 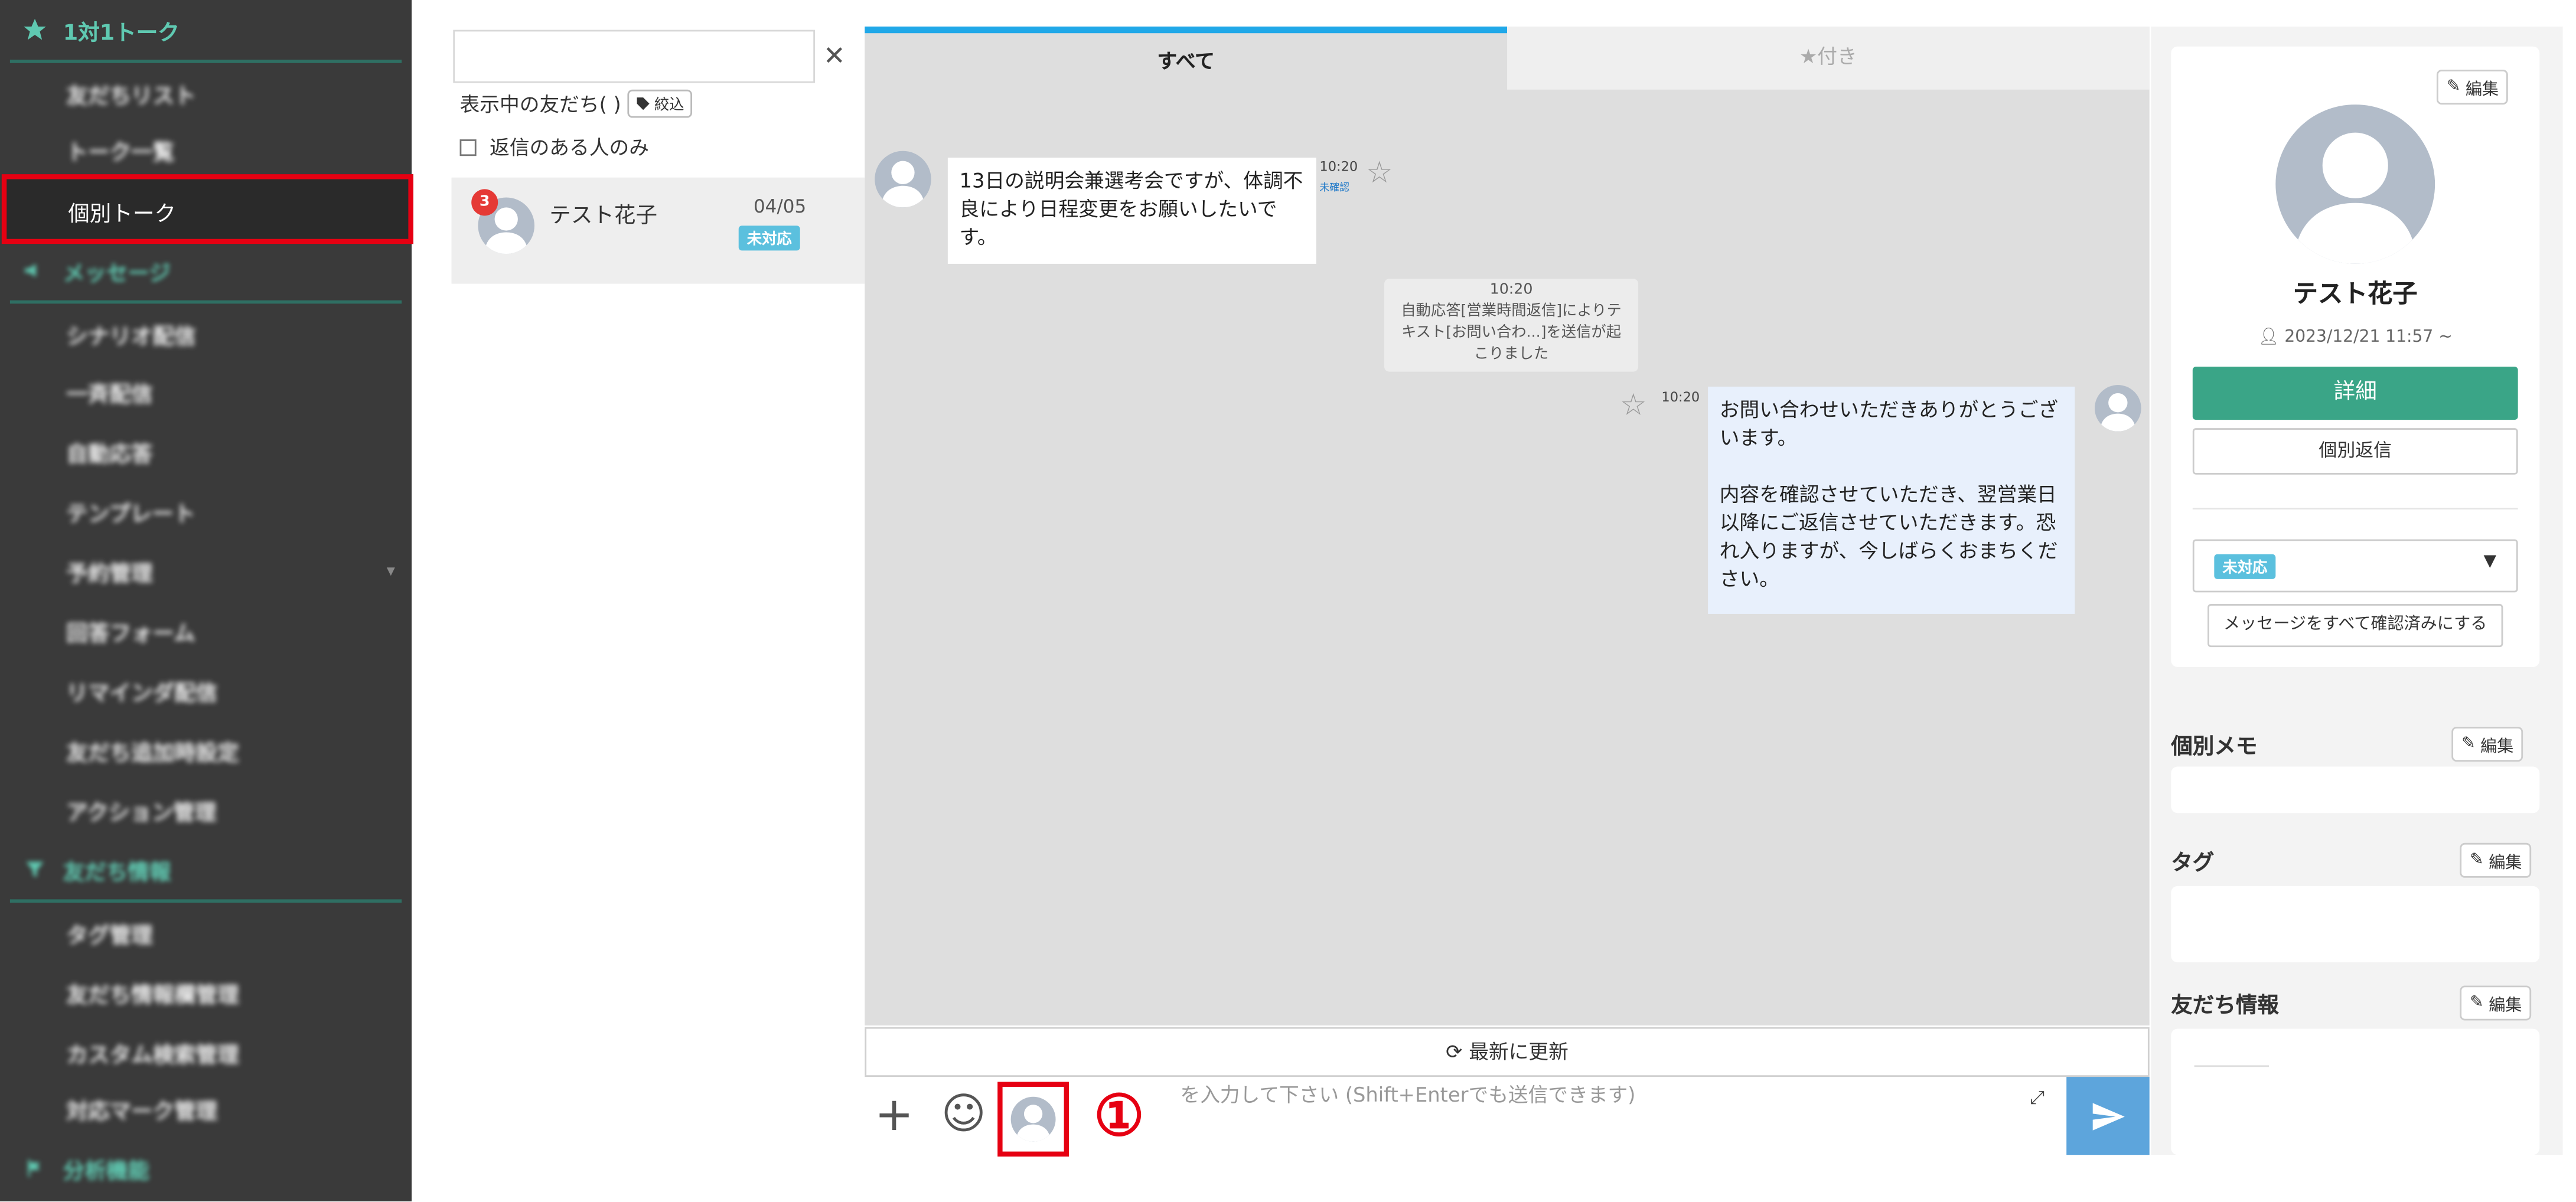 I want to click on friend-name: テスト花子, so click(x=604, y=216).